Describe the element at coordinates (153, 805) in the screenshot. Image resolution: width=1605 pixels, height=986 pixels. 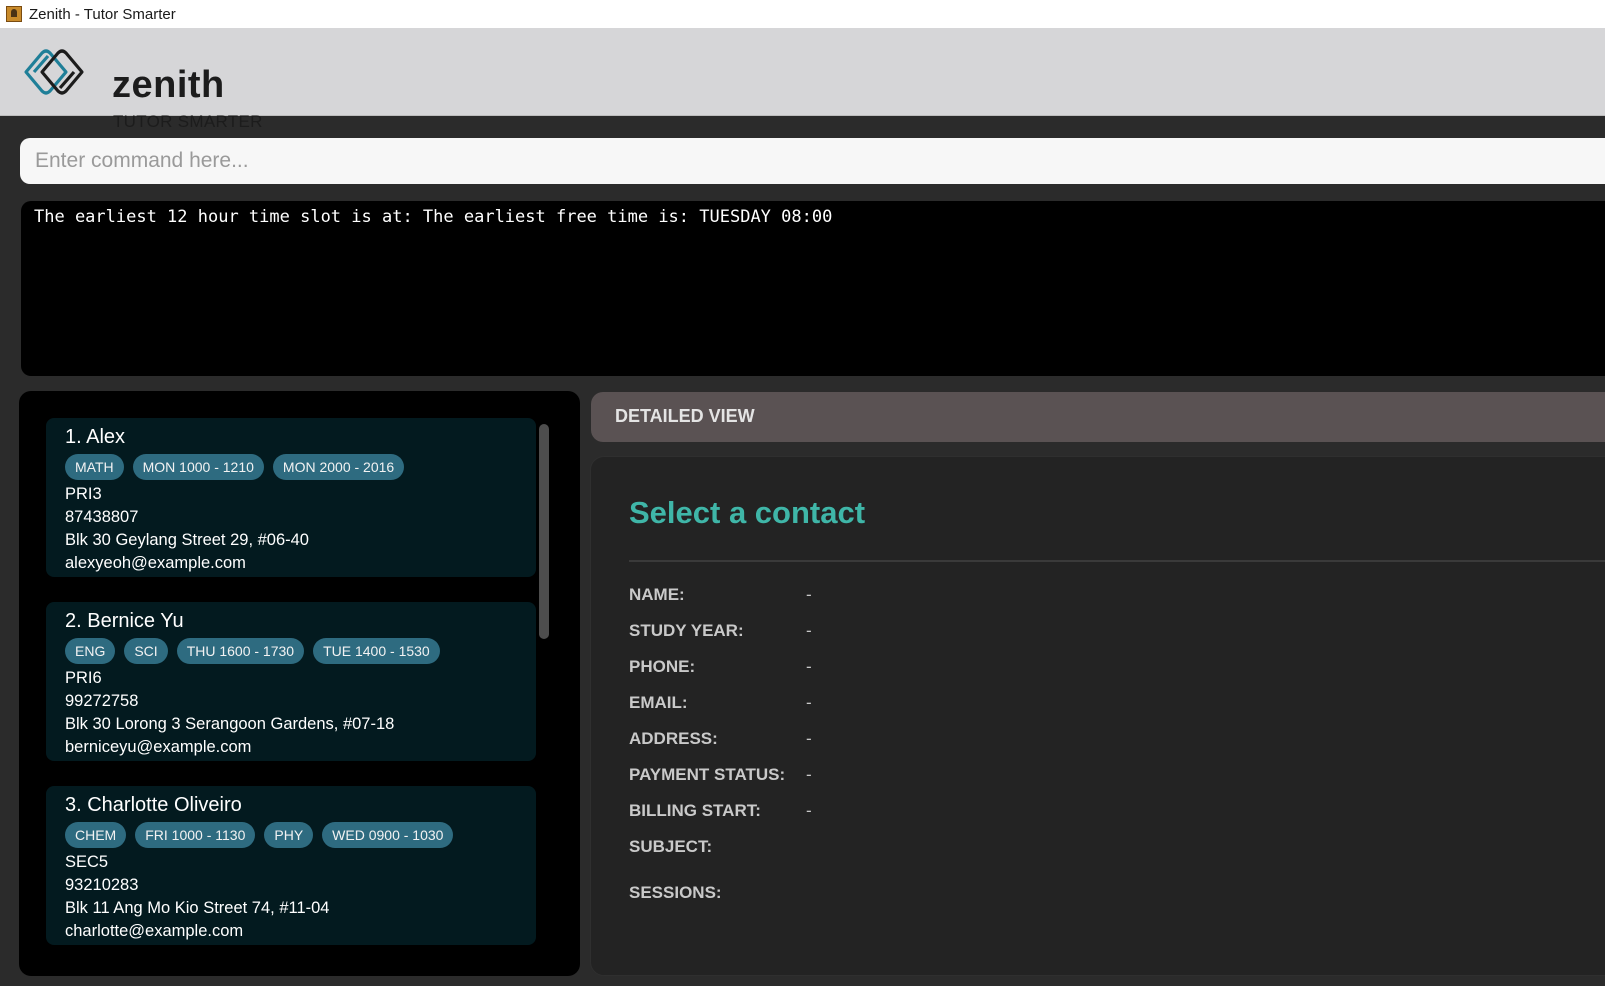
I see `contact-name: 3. Charlotte Oliveiro` at that location.